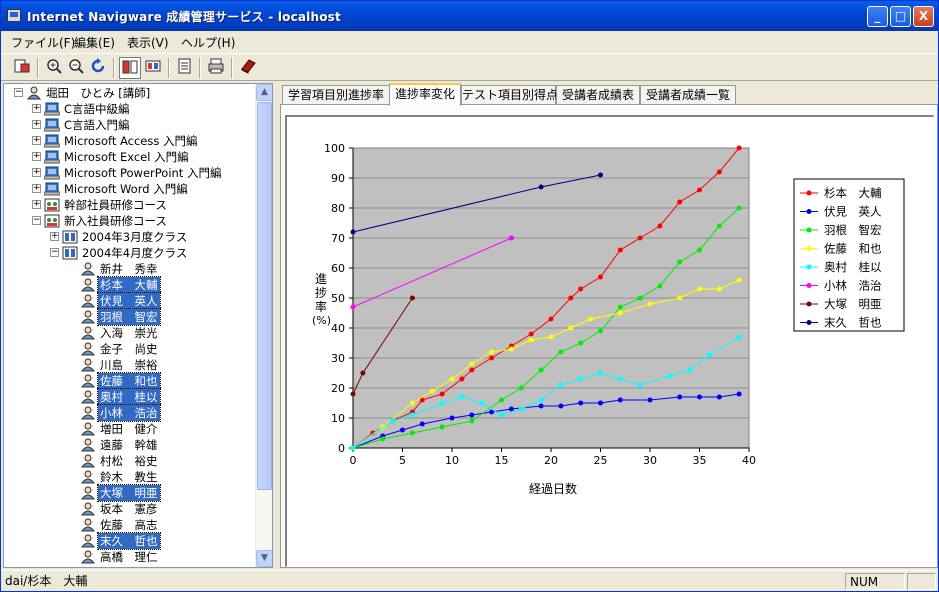  I want to click on tree-student-item: 末久 哲也, so click(130, 541).